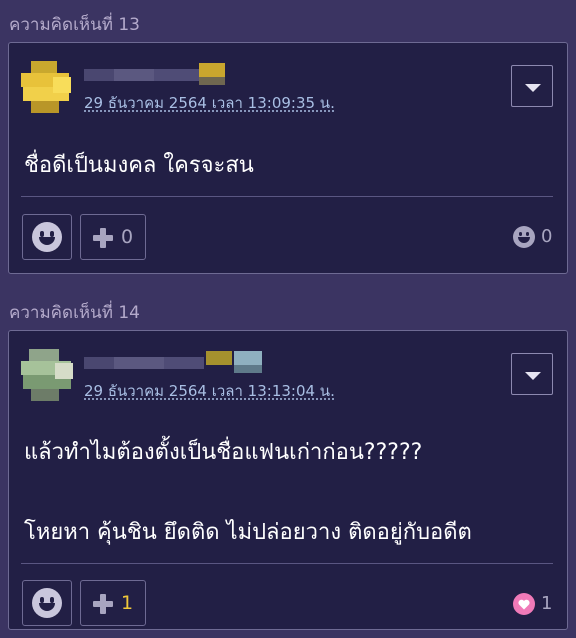 Image resolution: width=576 pixels, height=638 pixels. Describe the element at coordinates (74, 25) in the screenshot. I see `comment-13-label: ความคิดเห็นที่ 13` at that location.